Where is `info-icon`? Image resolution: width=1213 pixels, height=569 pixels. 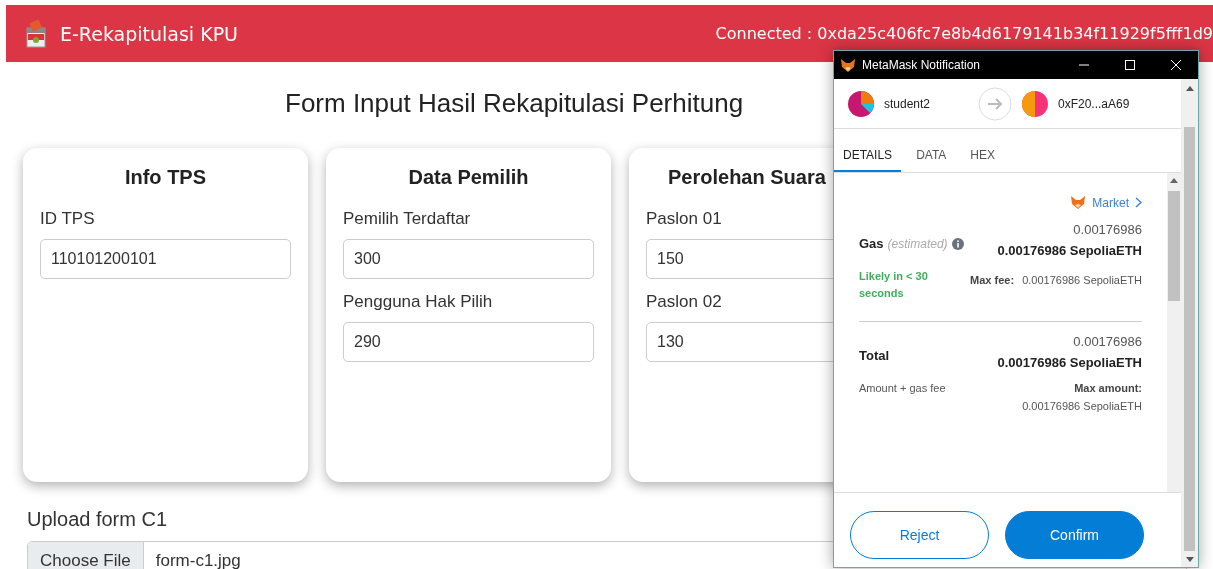 info-icon is located at coordinates (957, 243).